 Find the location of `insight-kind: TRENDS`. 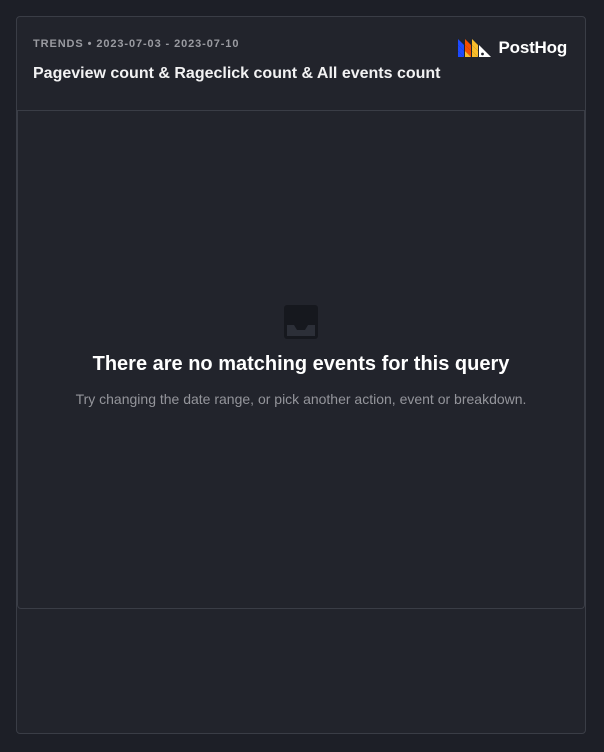

insight-kind: TRENDS is located at coordinates (58, 44).